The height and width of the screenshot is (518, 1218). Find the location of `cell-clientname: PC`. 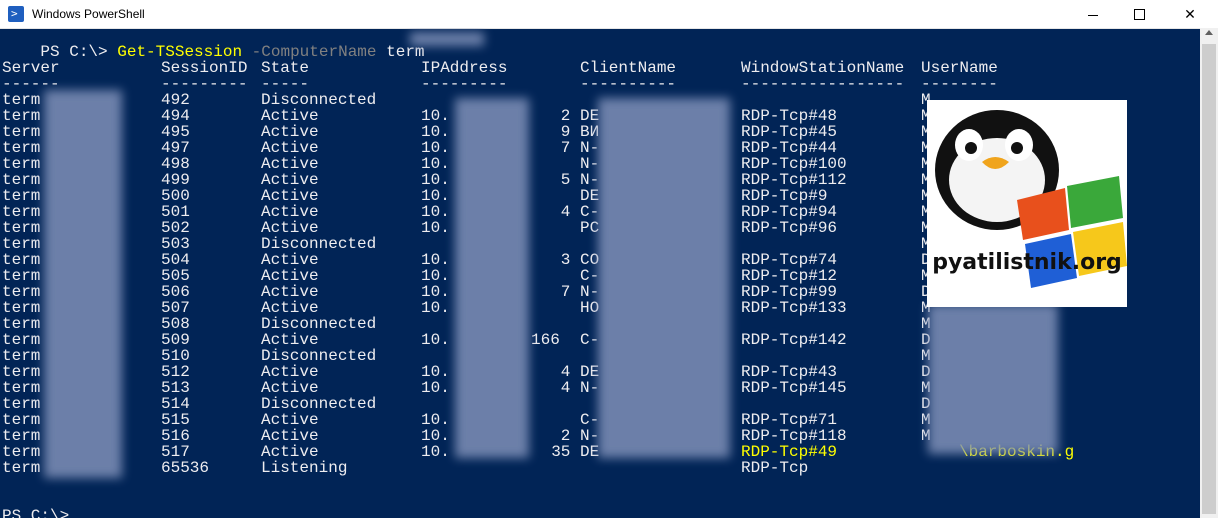

cell-clientname: PC is located at coordinates (590, 228).